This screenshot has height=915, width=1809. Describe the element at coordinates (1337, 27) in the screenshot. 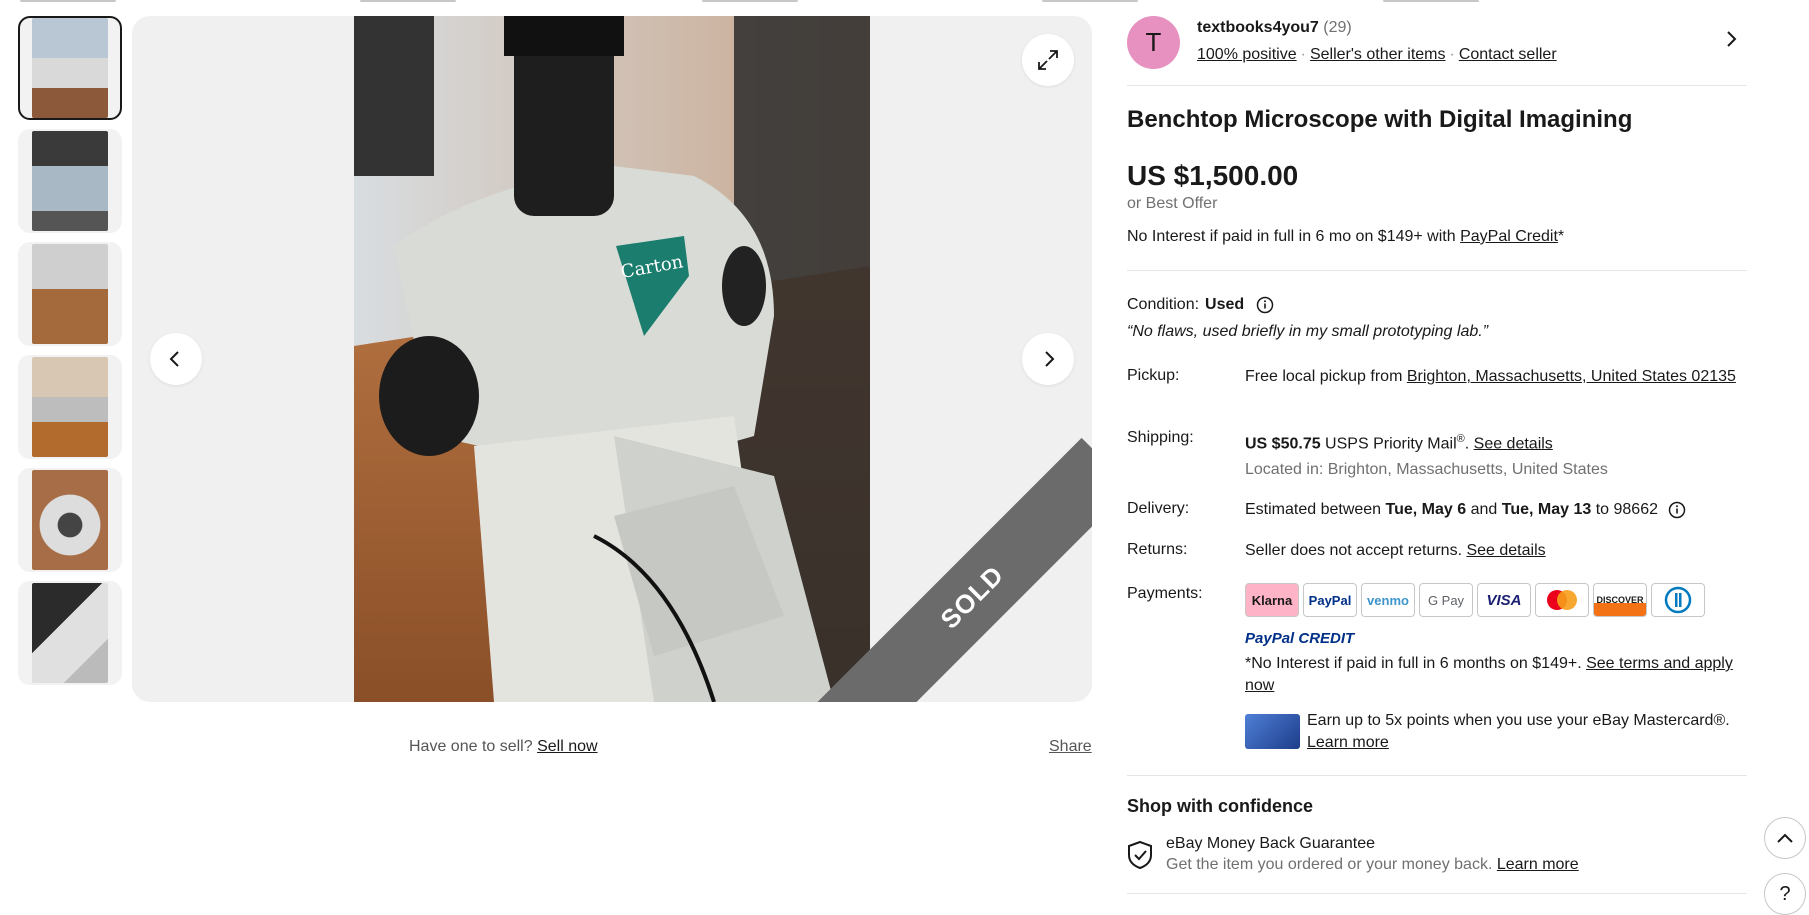

I see `seller-feedback-count: (29)` at that location.